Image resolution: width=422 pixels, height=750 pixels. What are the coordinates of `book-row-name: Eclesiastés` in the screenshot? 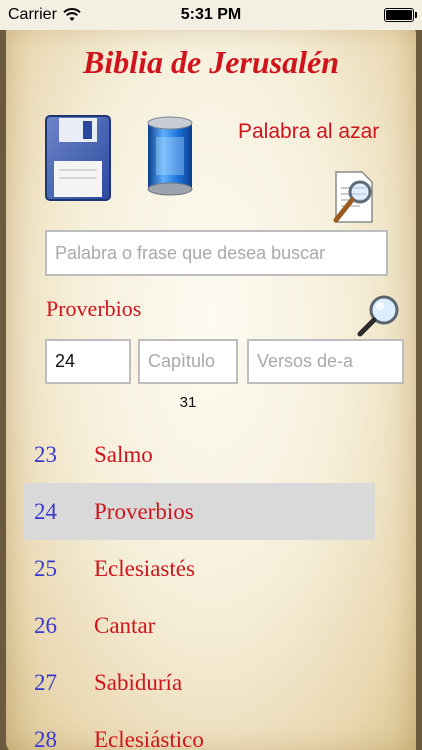 It's located at (144, 568).